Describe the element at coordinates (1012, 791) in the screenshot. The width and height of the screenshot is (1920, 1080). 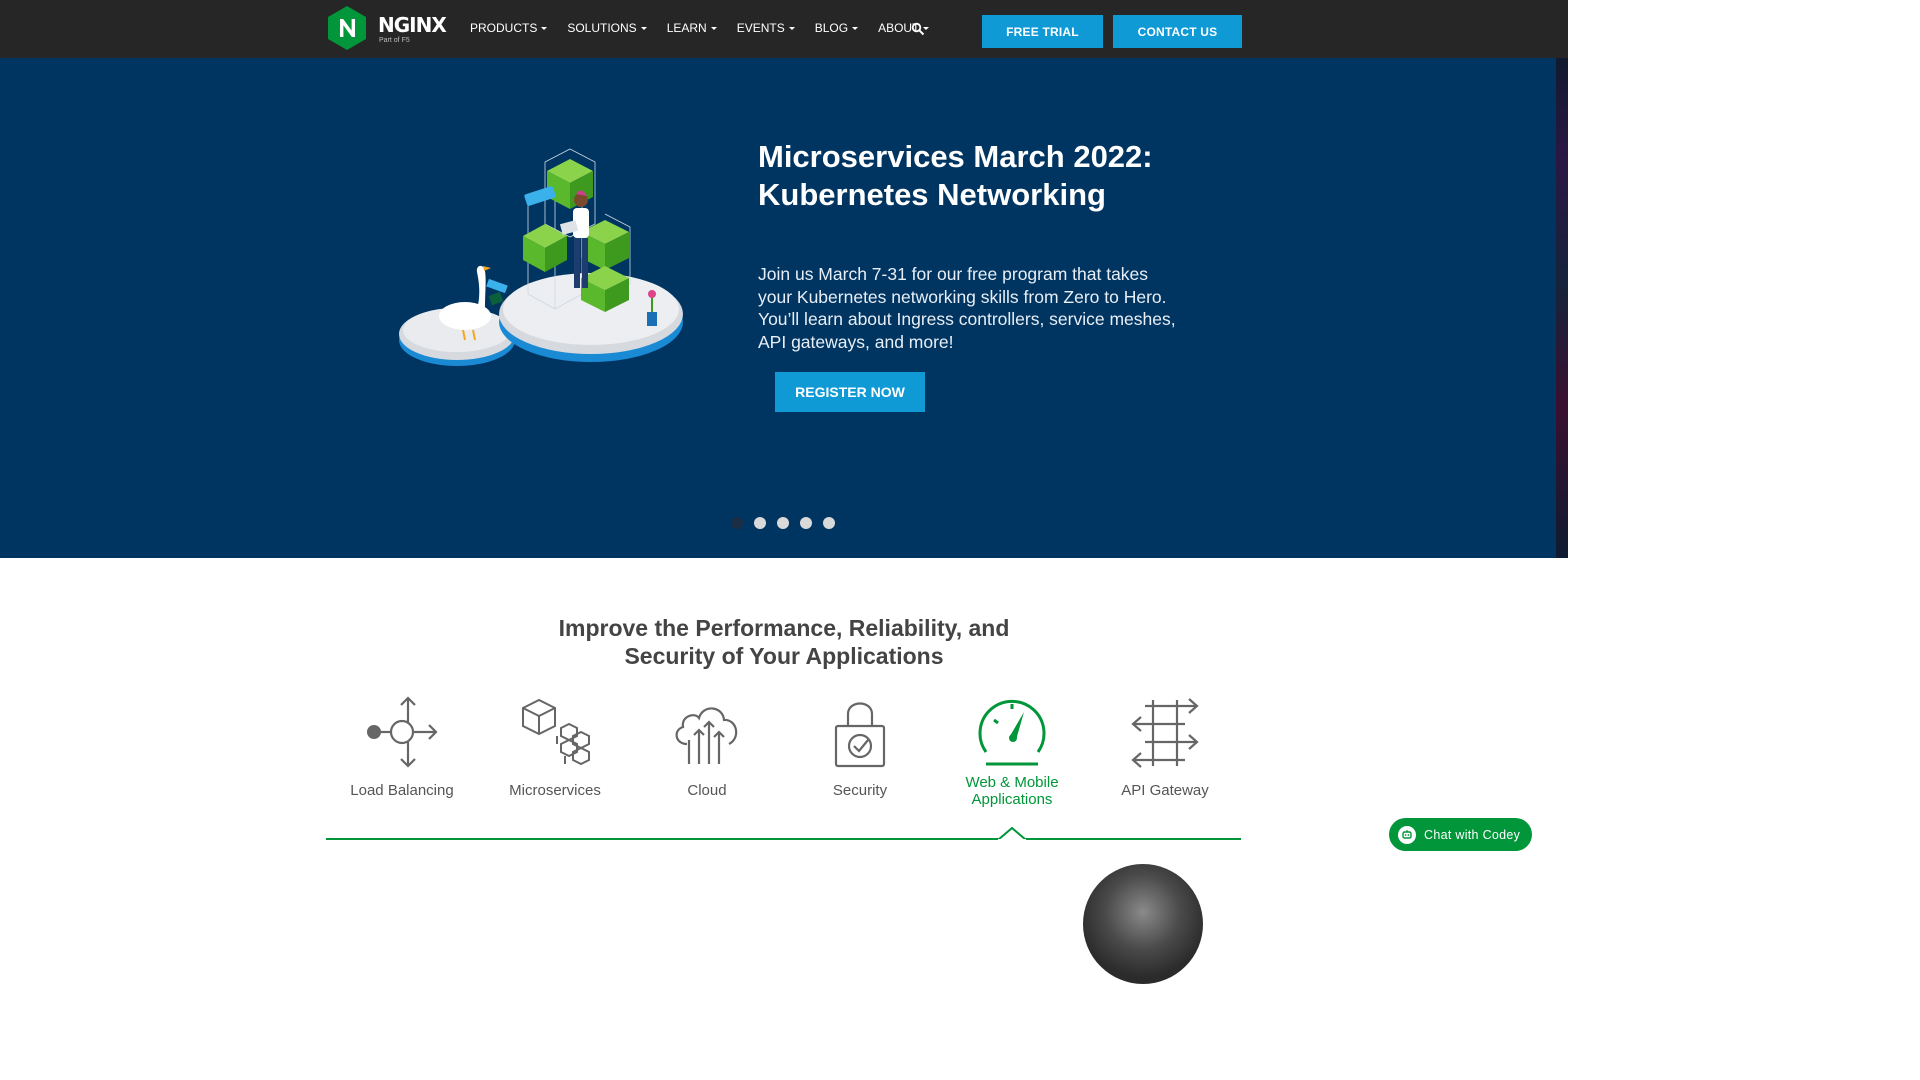
I see `tab-web-mobile-applications-label: Web & Mobile Applications` at that location.